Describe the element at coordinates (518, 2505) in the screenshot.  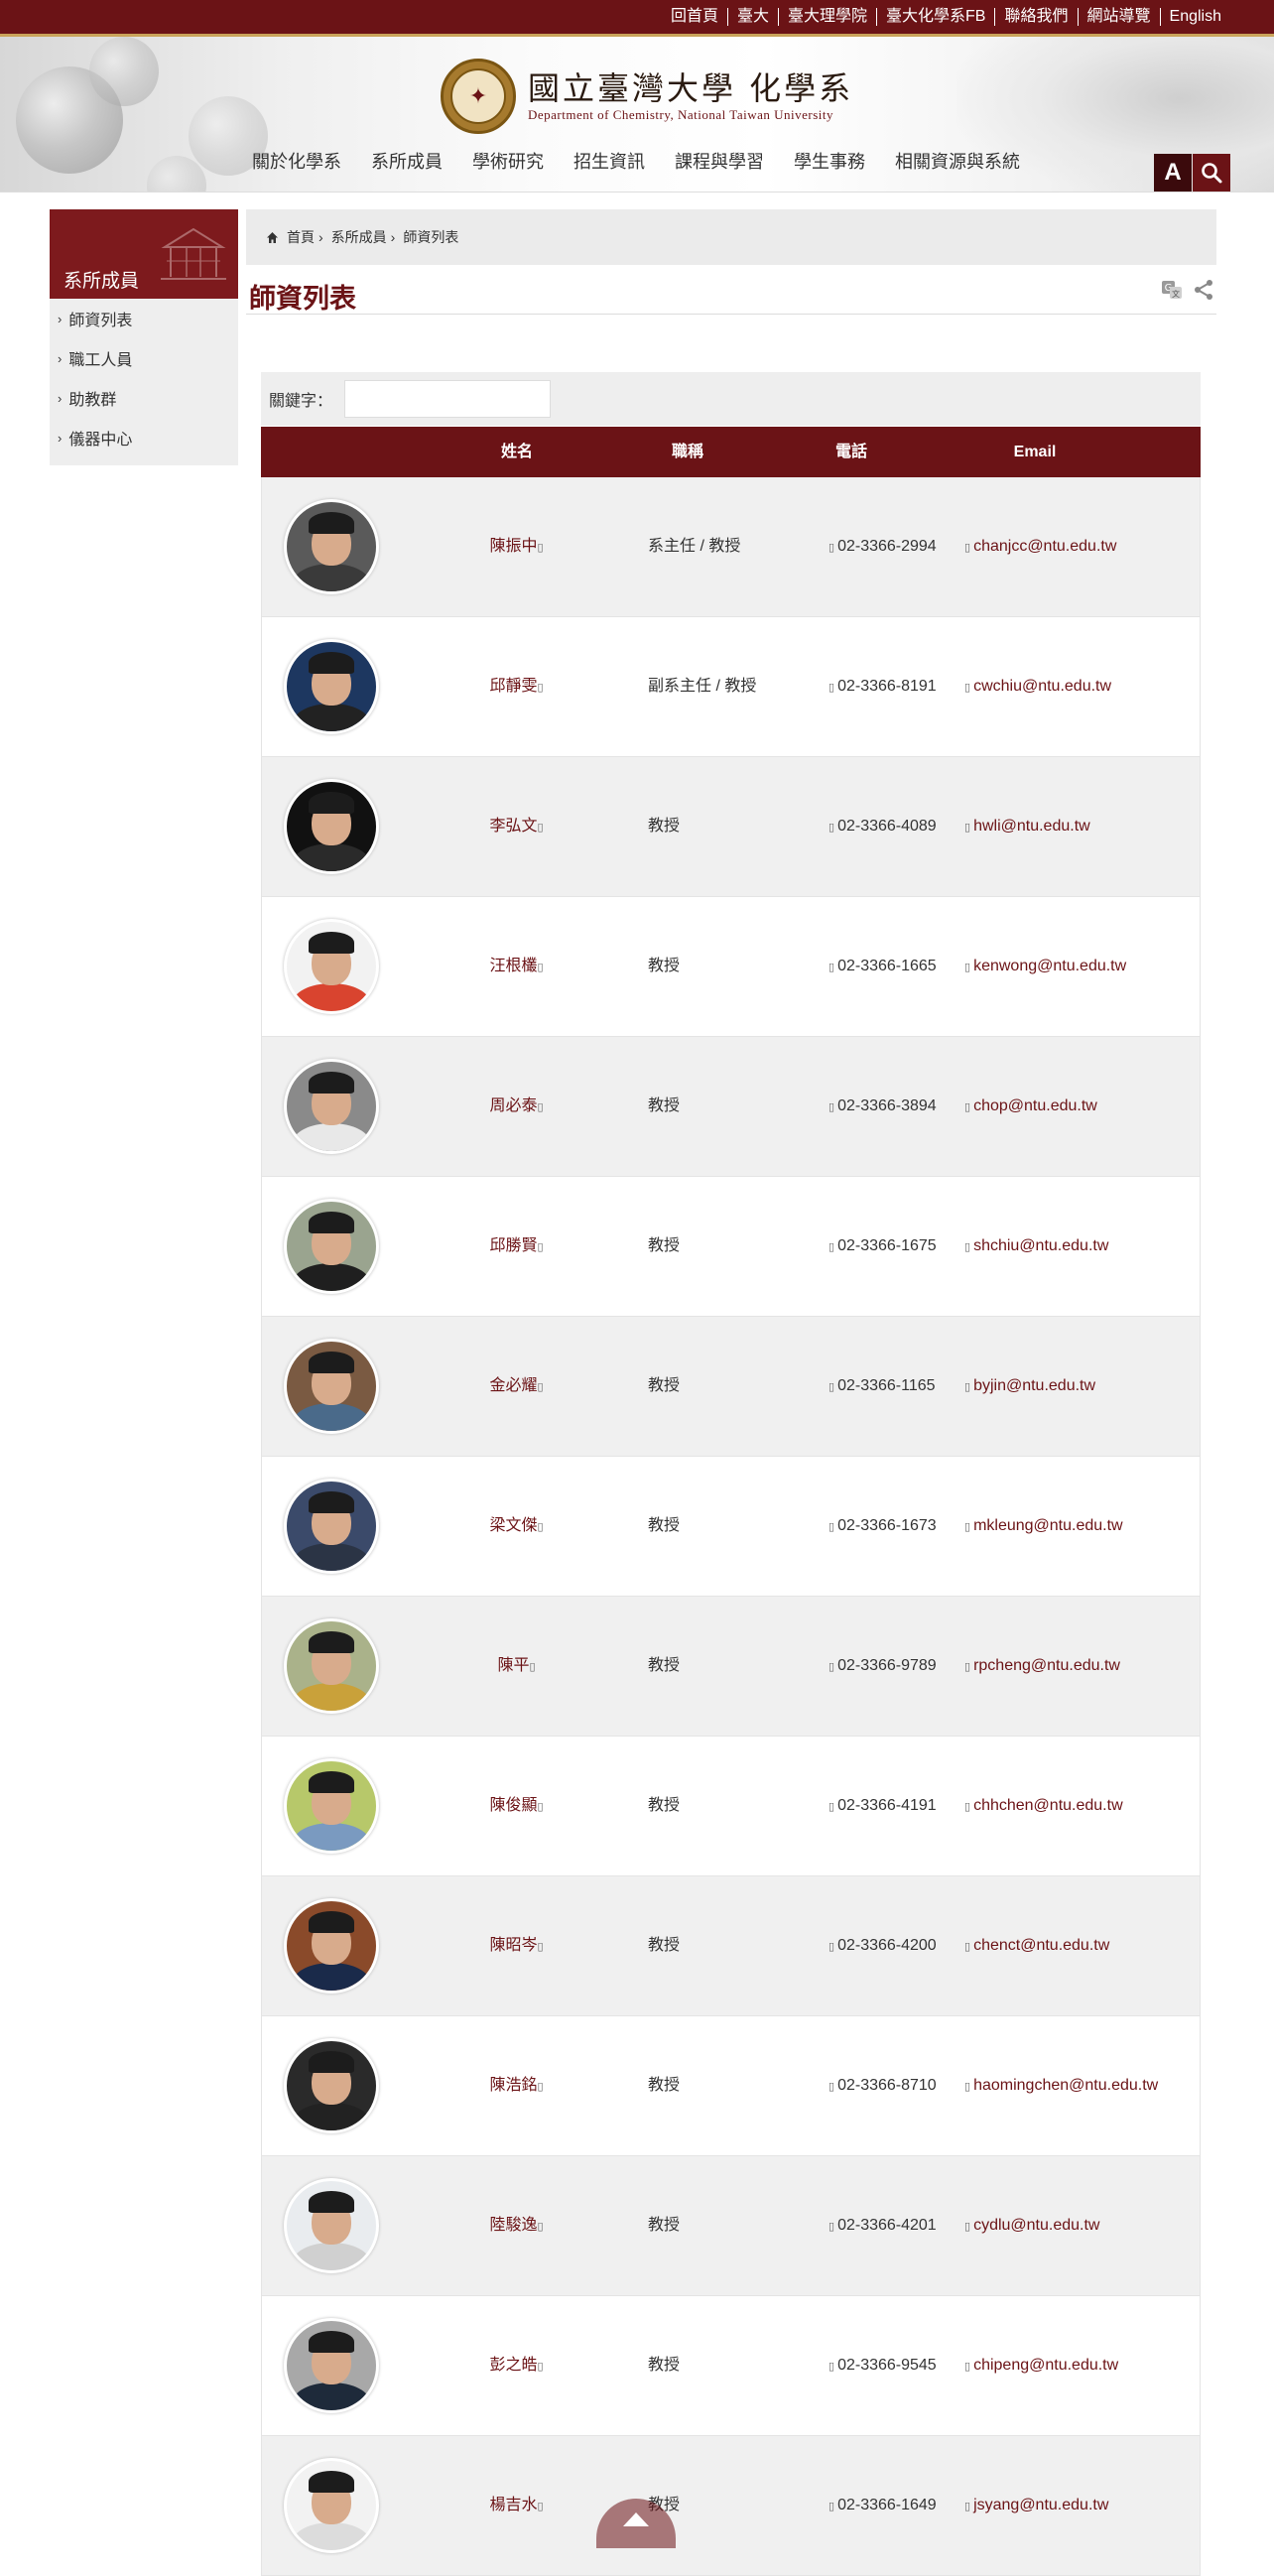
I see `faculty-name-link: 楊吉水▯` at that location.